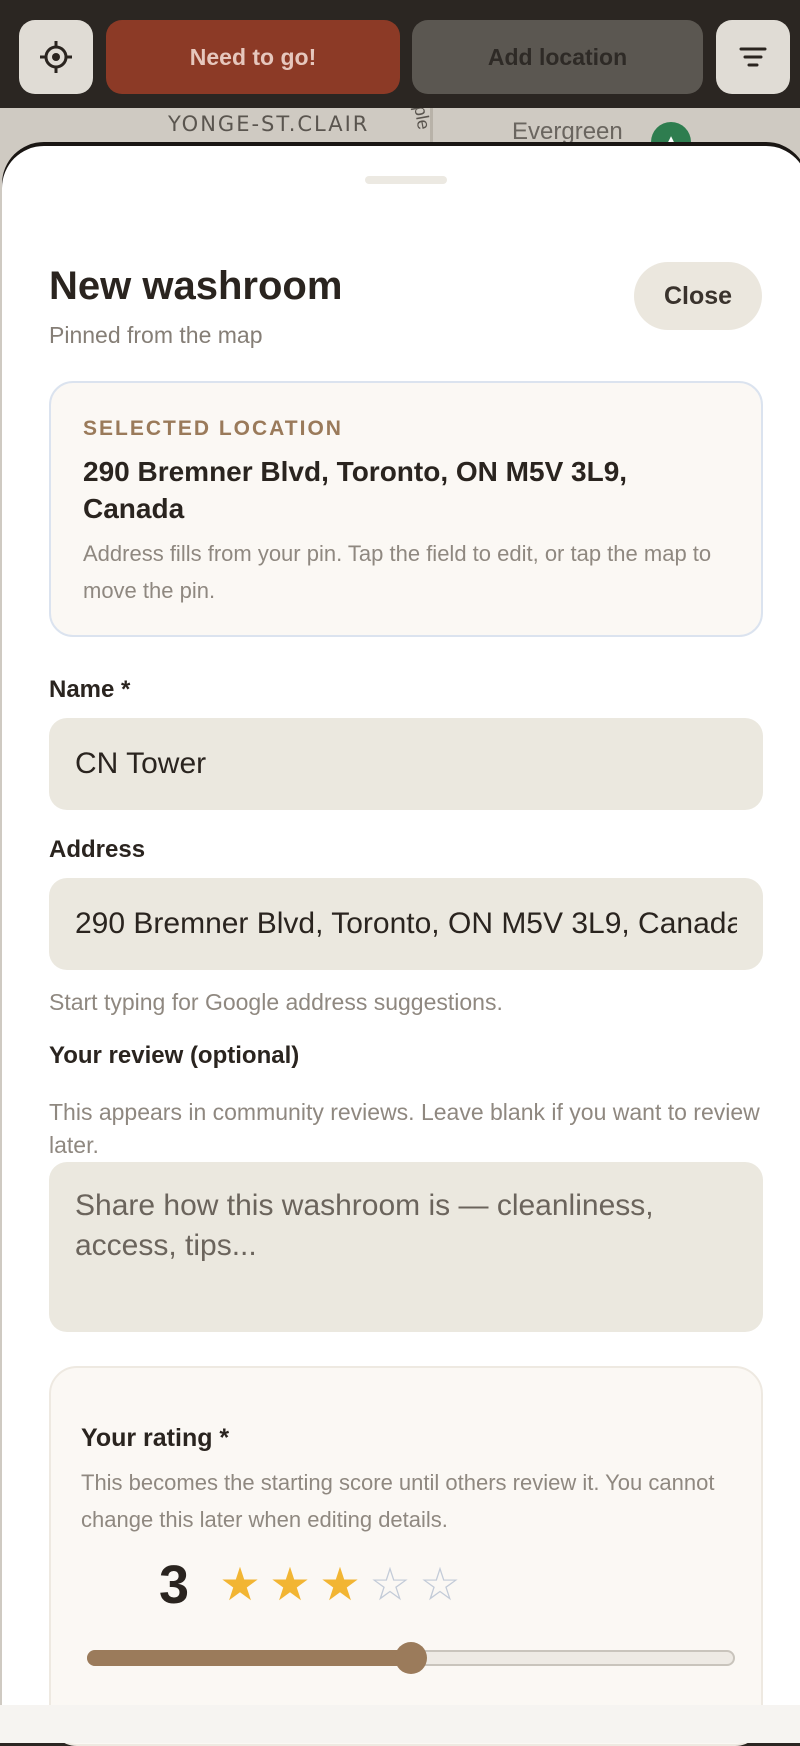 The width and height of the screenshot is (800, 1746). What do you see at coordinates (174, 1055) in the screenshot?
I see `review-label: Your review (optional)` at bounding box center [174, 1055].